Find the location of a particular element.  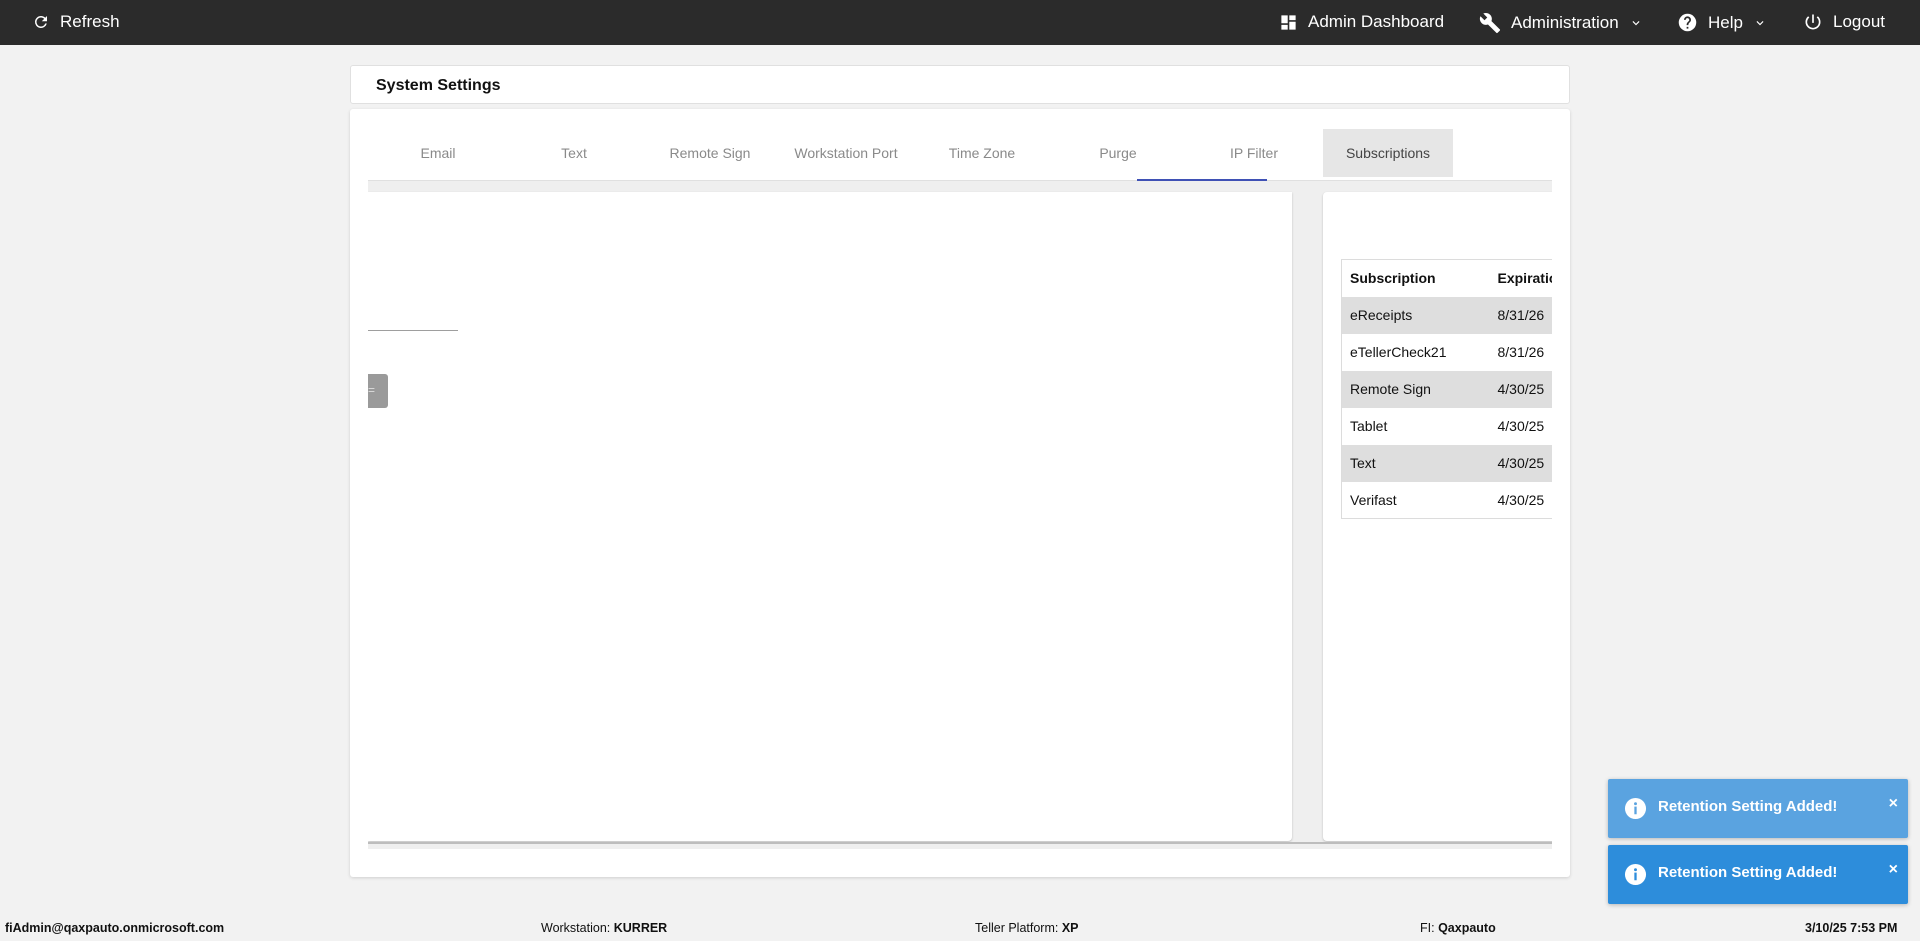

tab-subscriptions: Subscriptions is located at coordinates (1388, 153).